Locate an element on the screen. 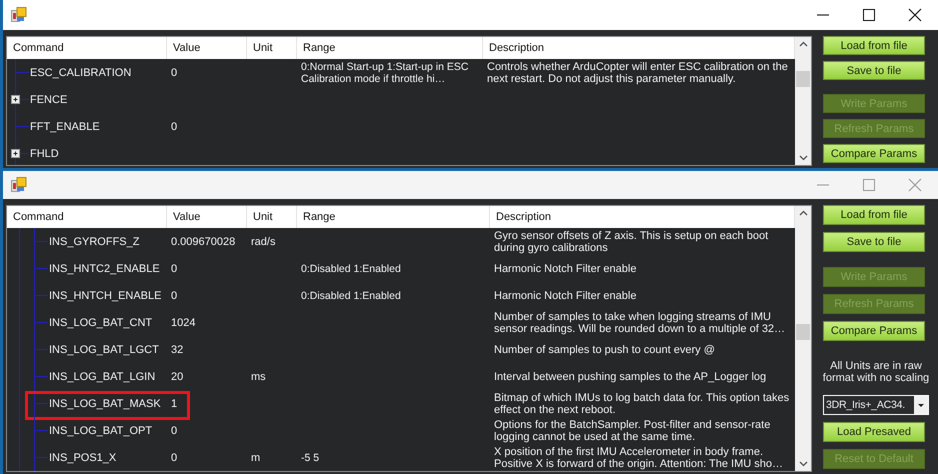 The height and width of the screenshot is (474, 938). parameter-name: INS_POS1_X is located at coordinates (82, 458).